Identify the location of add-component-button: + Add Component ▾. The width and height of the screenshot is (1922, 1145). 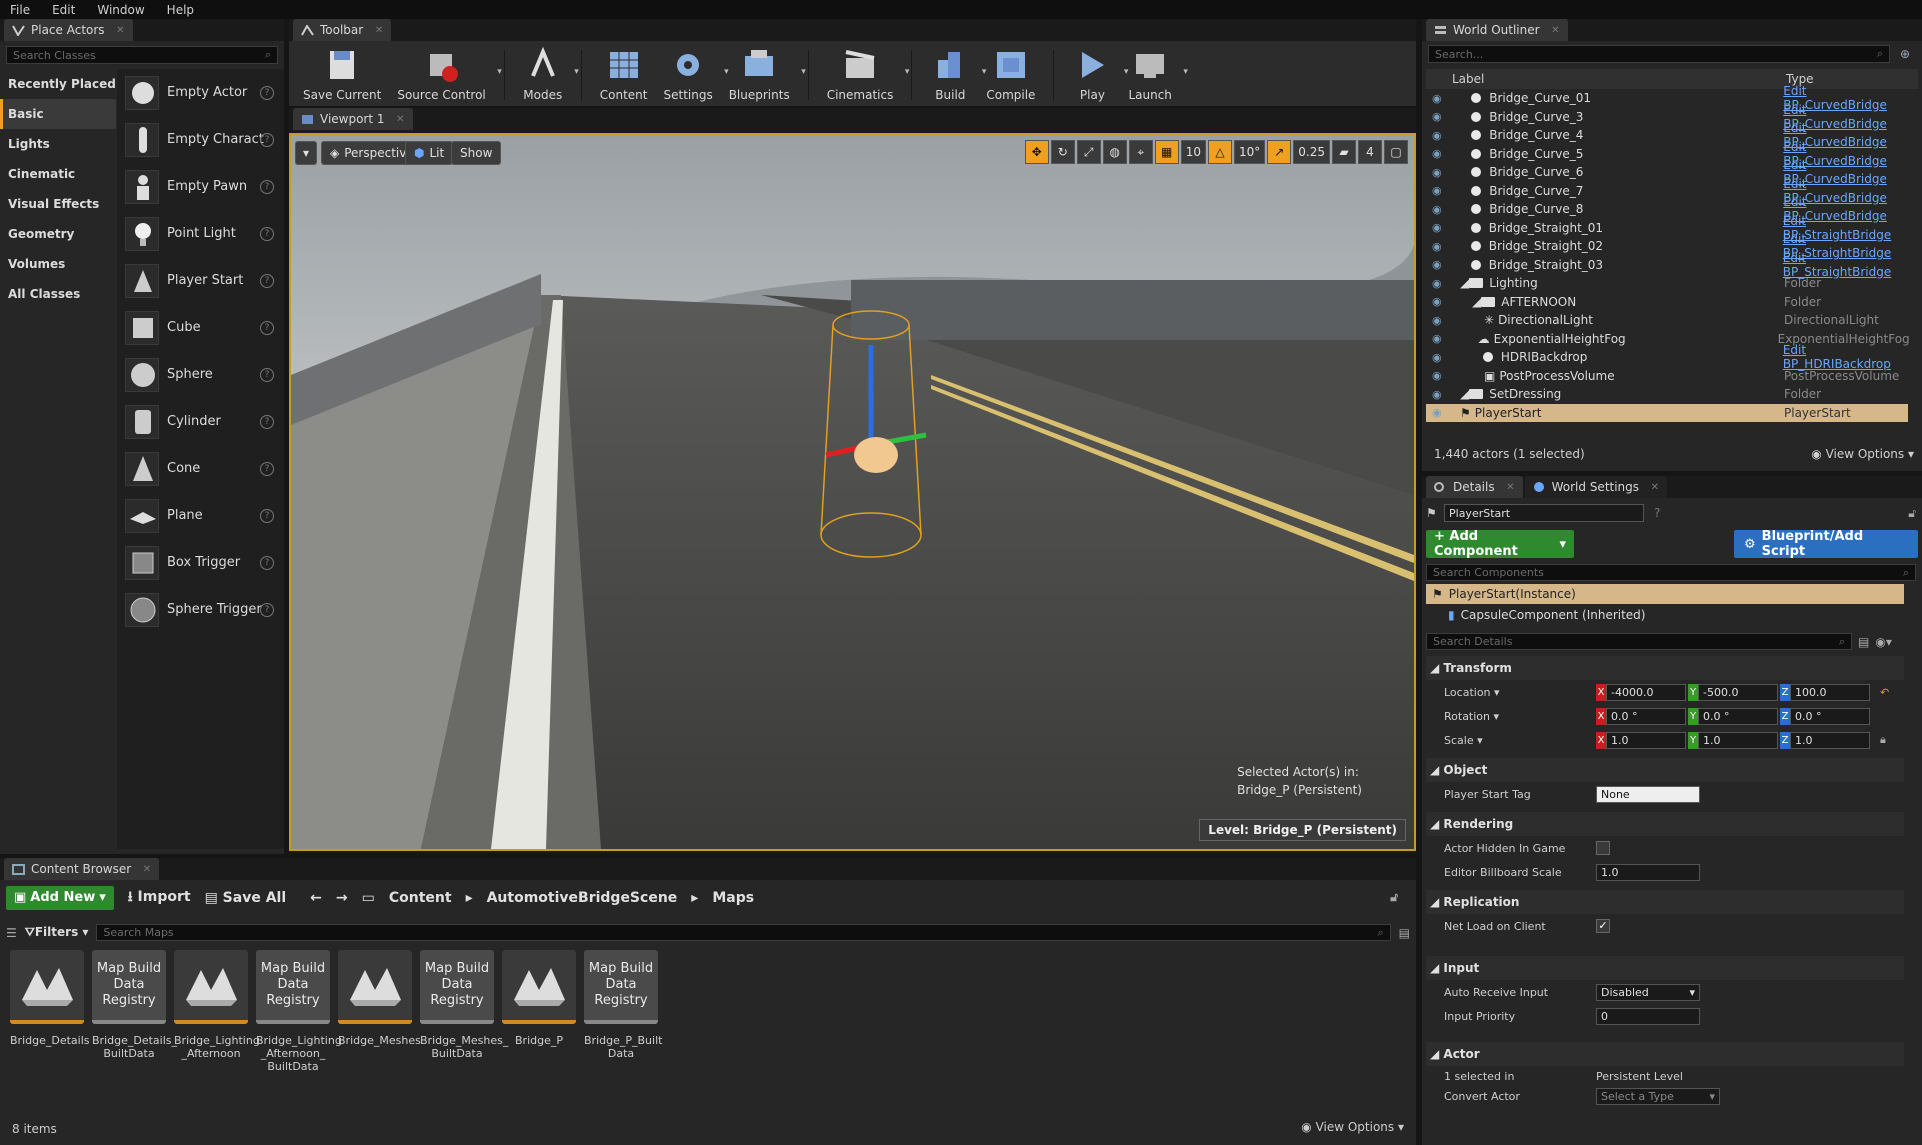
(1500, 544).